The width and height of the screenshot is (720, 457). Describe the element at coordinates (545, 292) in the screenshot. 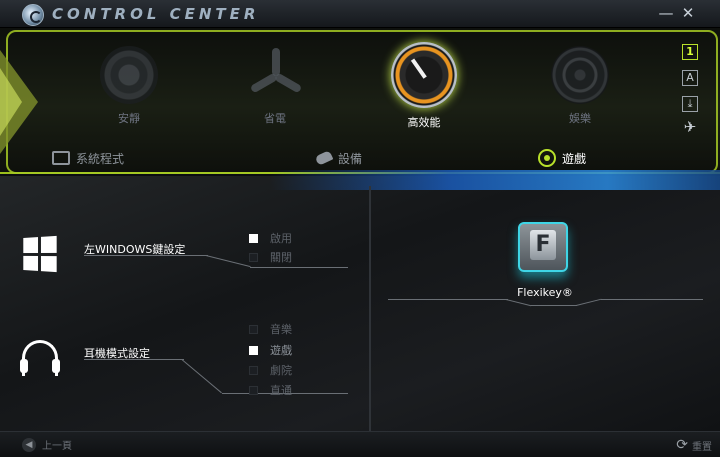

I see `flexikey-label: Flexikey®` at that location.